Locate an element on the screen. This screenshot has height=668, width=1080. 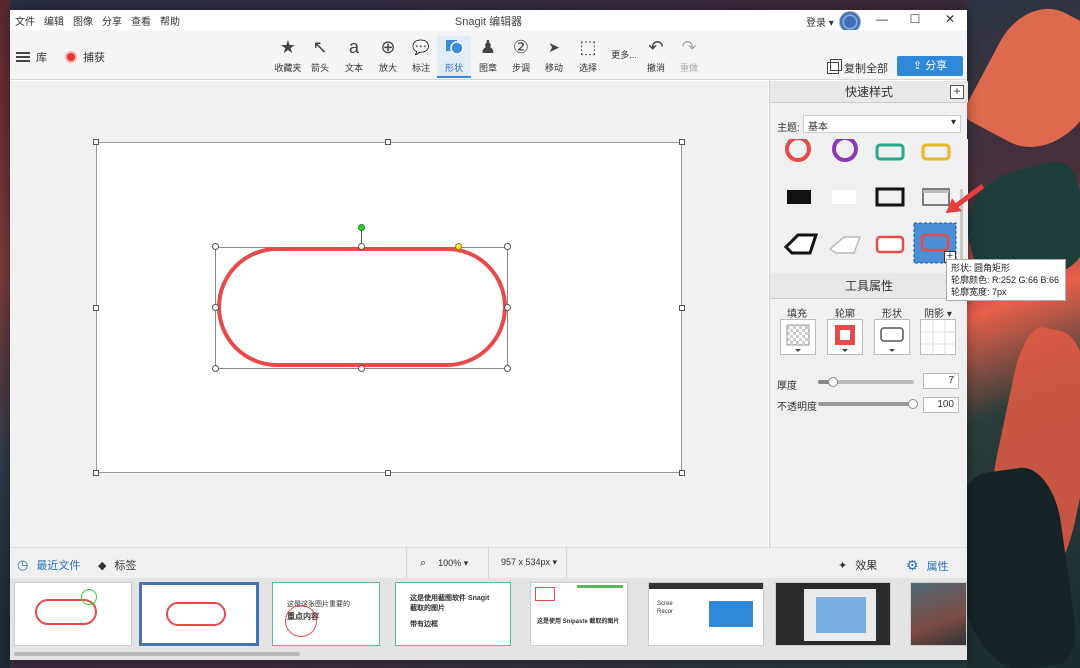
style-tooltip: 形状: 圆角矩形 轮廓颜色: R:252 G:66 B:66 轮廓宽度: 7px is located at coordinates (1006, 280).